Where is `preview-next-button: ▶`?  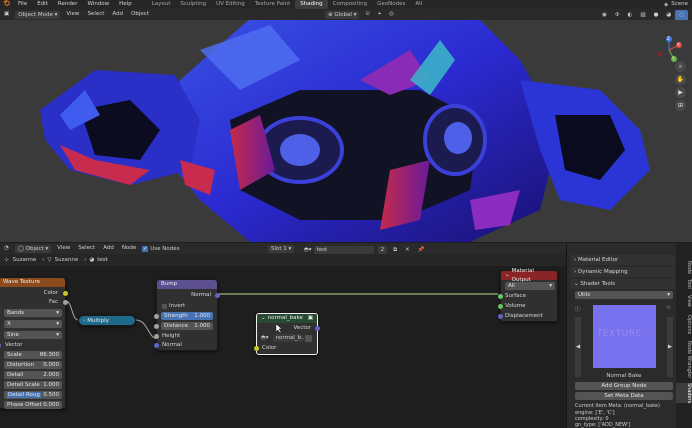 preview-next-button: ▶ is located at coordinates (670, 347).